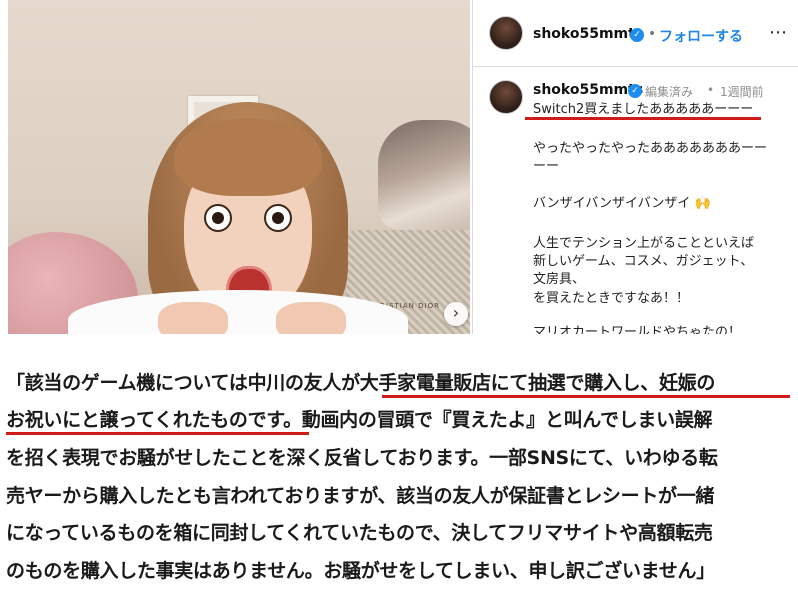 The image size is (798, 595). Describe the element at coordinates (506, 33) in the screenshot. I see `avatar` at that location.